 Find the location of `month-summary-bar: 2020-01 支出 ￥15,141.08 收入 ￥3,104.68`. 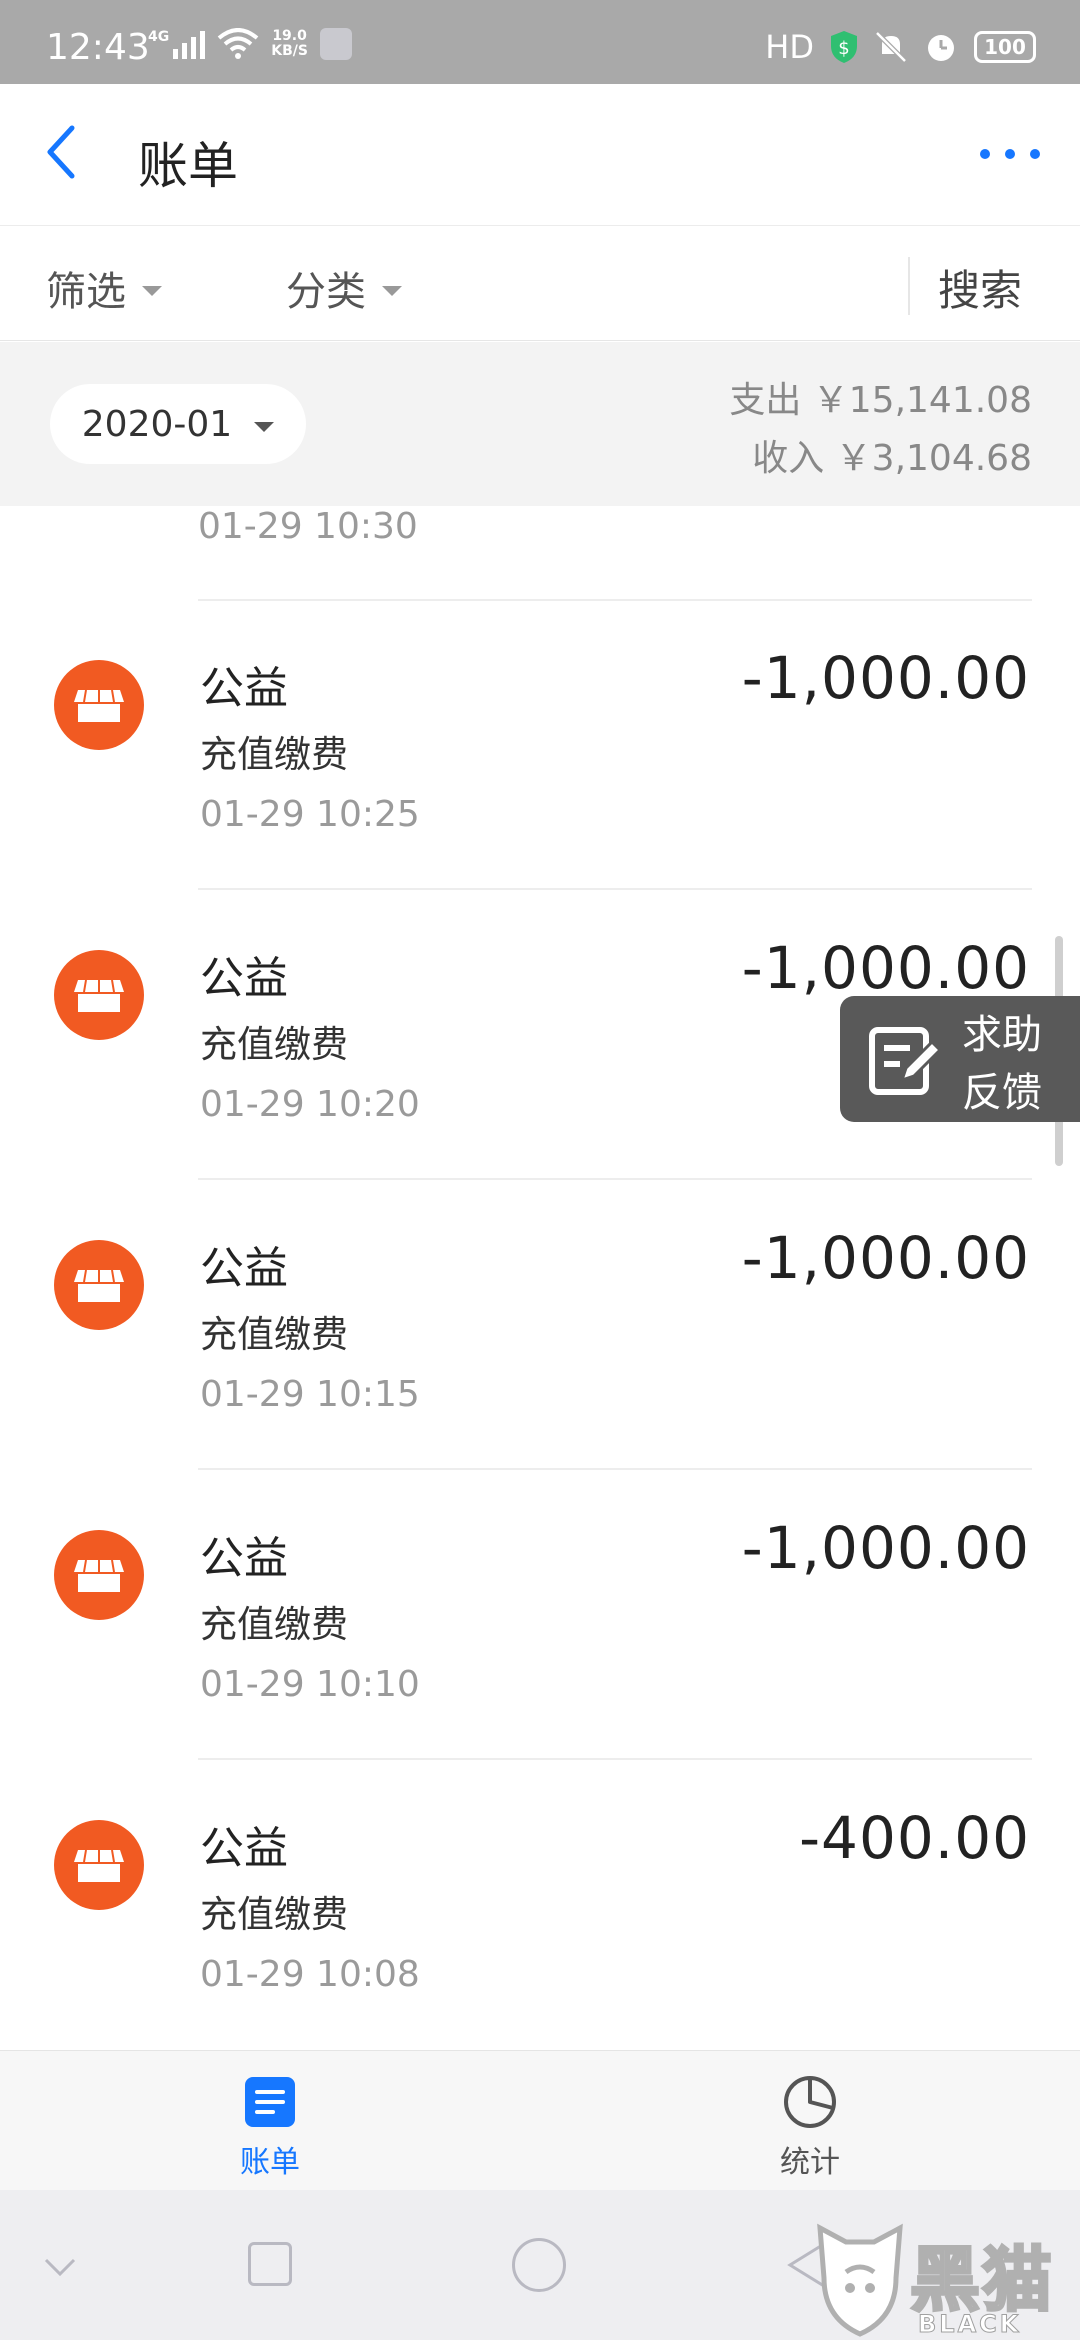

month-summary-bar: 2020-01 支出 ￥15,141.08 收入 ￥3,104.68 is located at coordinates (540, 424).